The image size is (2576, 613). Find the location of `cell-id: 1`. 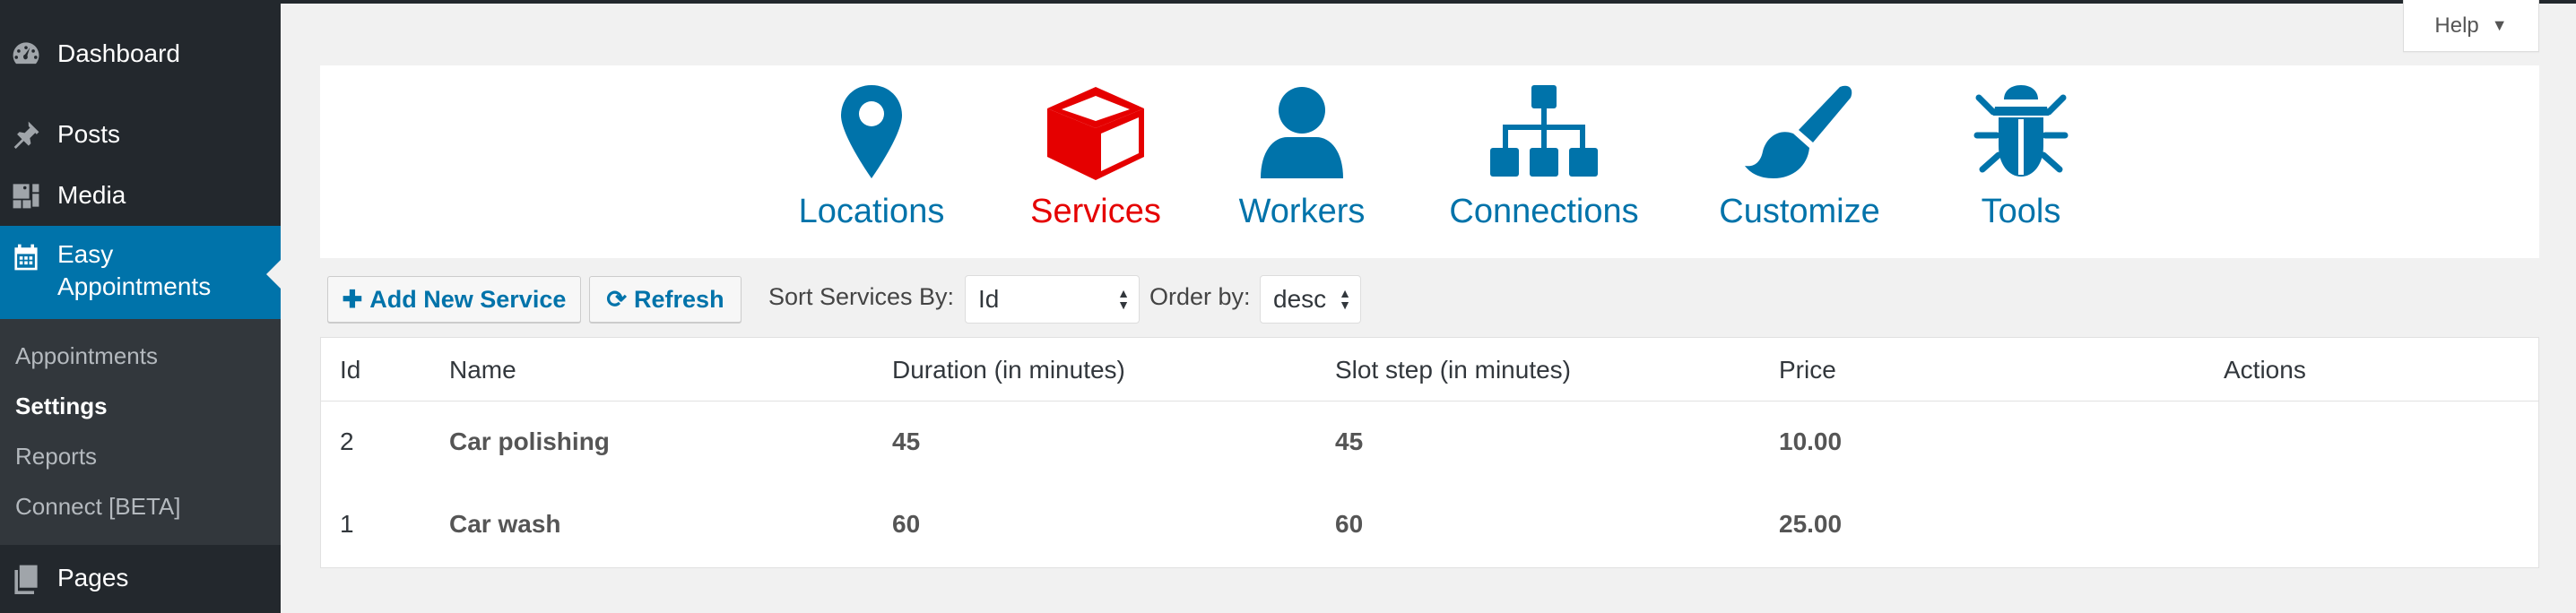

cell-id: 1 is located at coordinates (347, 524).